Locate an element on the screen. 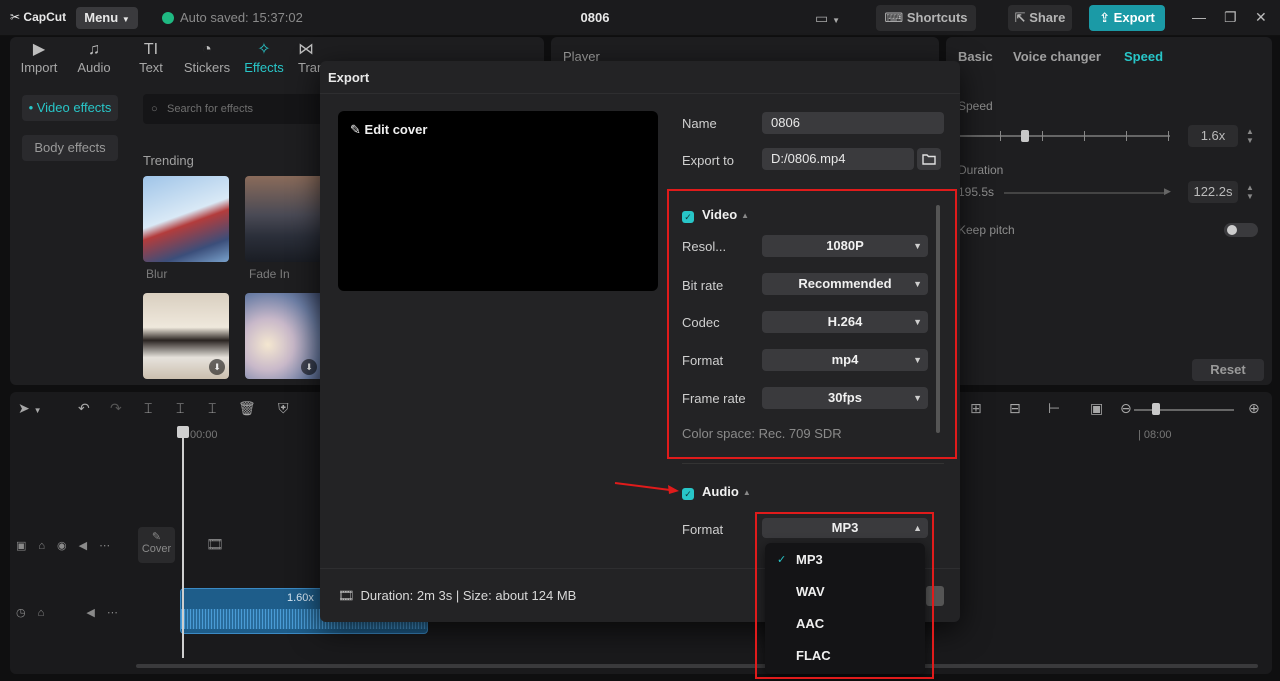  effect-thumb-fade-in is located at coordinates (283, 219).